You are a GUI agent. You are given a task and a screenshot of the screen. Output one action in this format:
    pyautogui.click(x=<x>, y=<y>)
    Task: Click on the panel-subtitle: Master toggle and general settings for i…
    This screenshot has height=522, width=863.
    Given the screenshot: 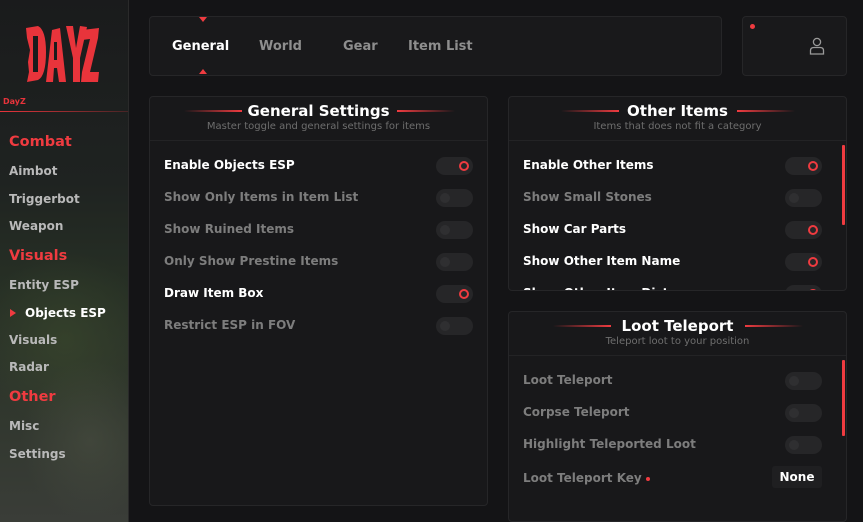 What is the action you would take?
    pyautogui.click(x=318, y=126)
    